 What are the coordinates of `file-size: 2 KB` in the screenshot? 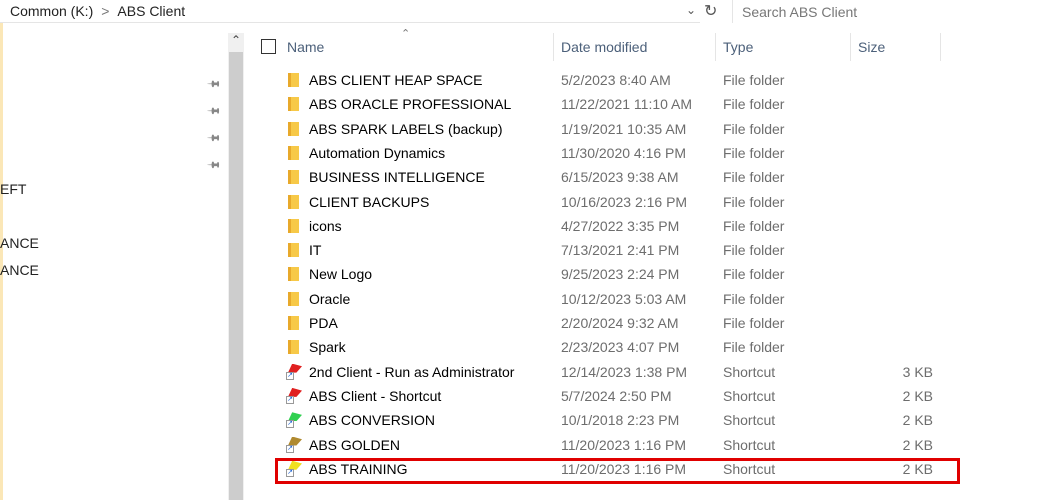 It's located at (917, 395).